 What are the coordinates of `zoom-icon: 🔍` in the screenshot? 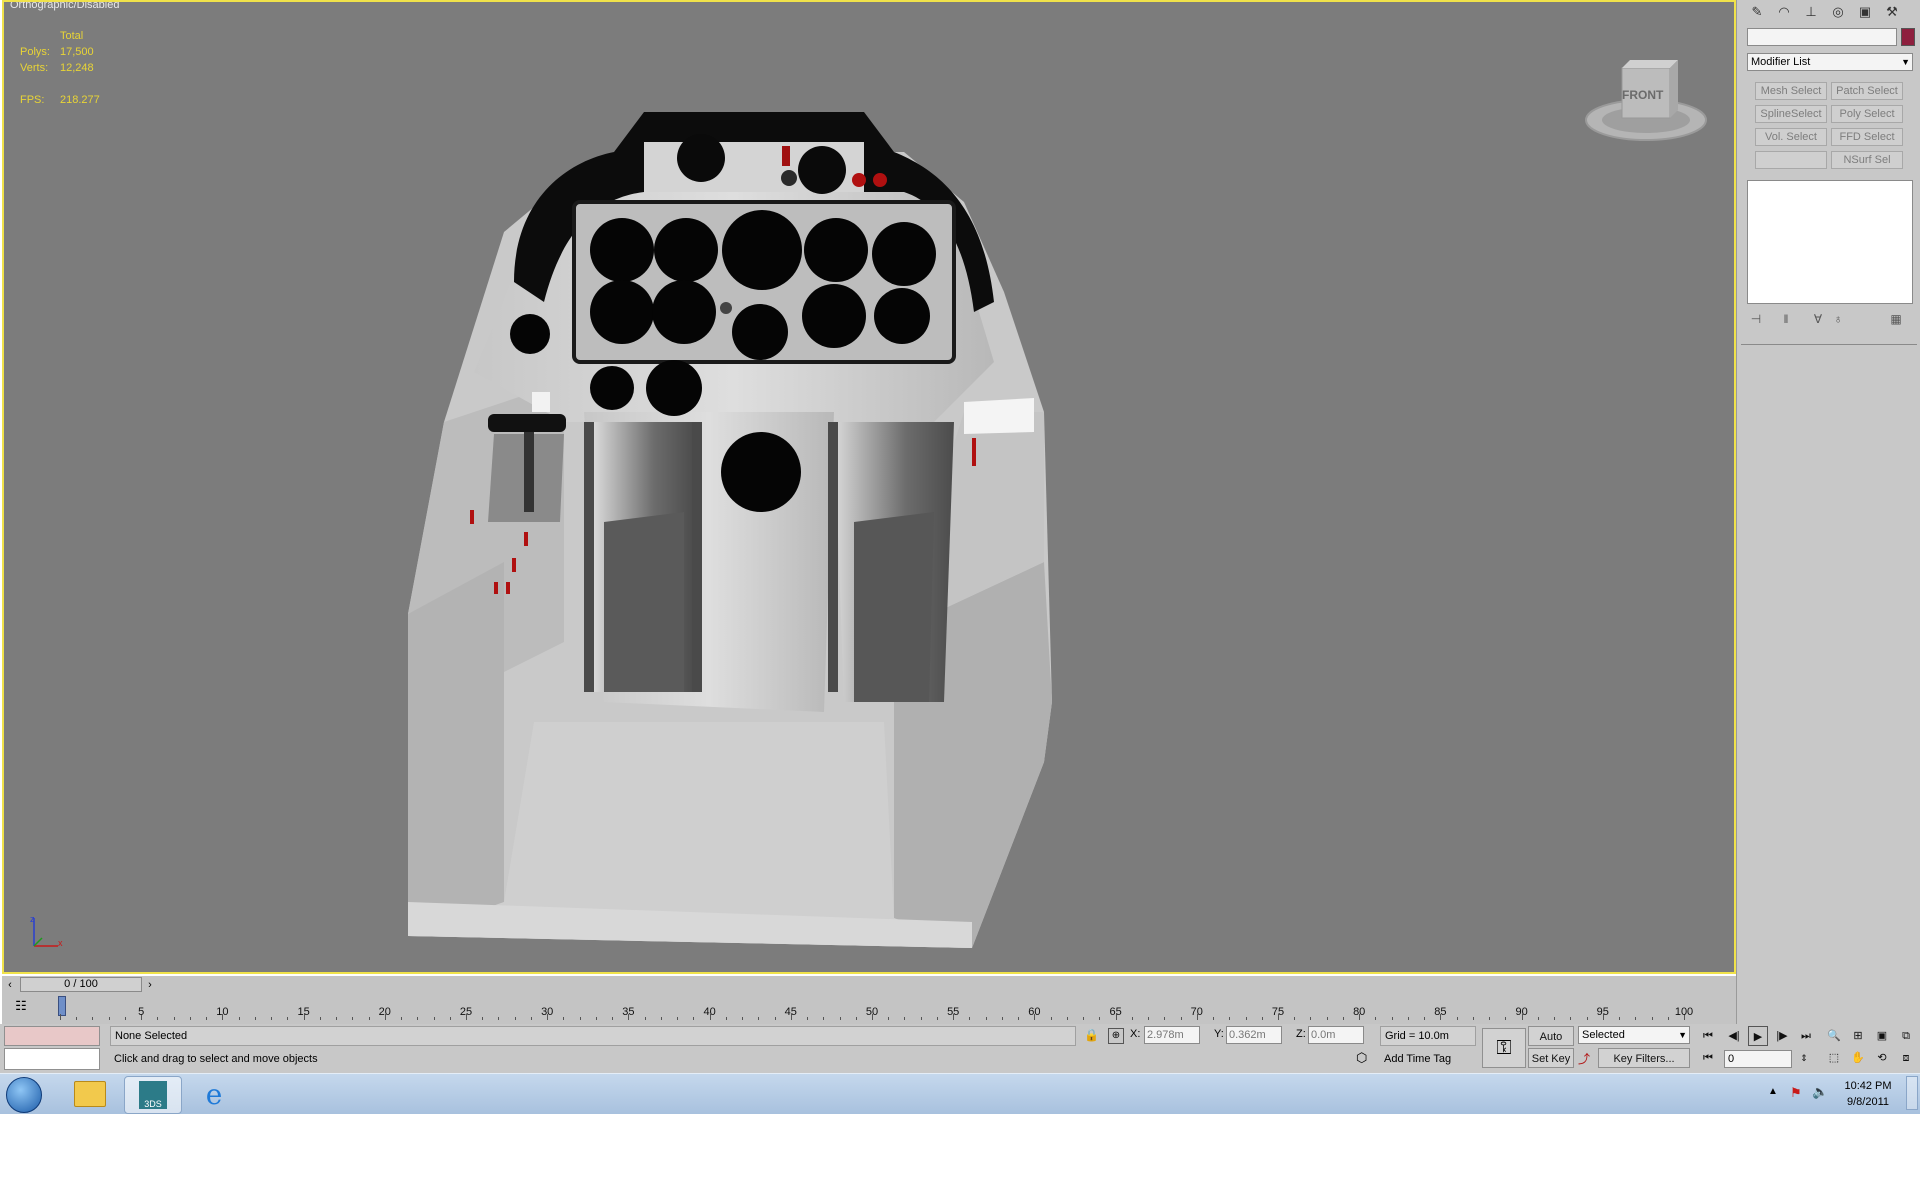 It's located at (1834, 1036).